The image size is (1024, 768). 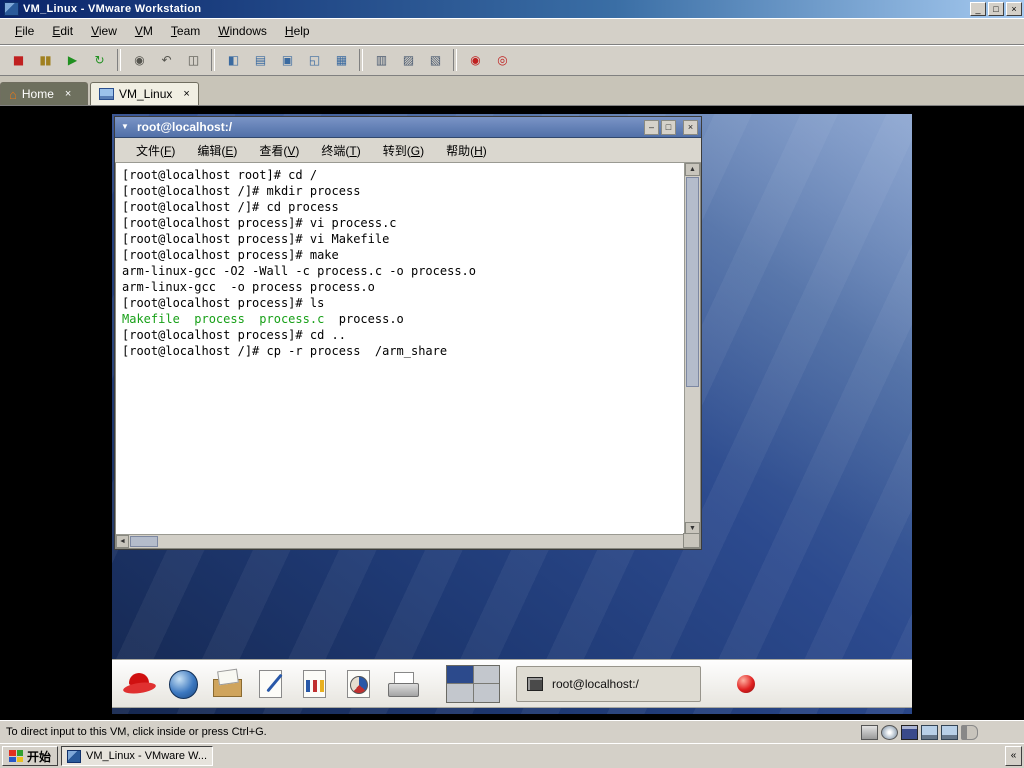 I want to click on window-close-button: ×, so click(x=1014, y=9).